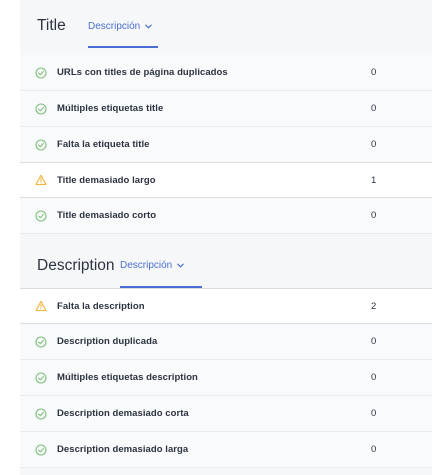 The width and height of the screenshot is (432, 475). Describe the element at coordinates (226, 414) in the screenshot. I see `issue-row: Description demasiado corta 0` at that location.